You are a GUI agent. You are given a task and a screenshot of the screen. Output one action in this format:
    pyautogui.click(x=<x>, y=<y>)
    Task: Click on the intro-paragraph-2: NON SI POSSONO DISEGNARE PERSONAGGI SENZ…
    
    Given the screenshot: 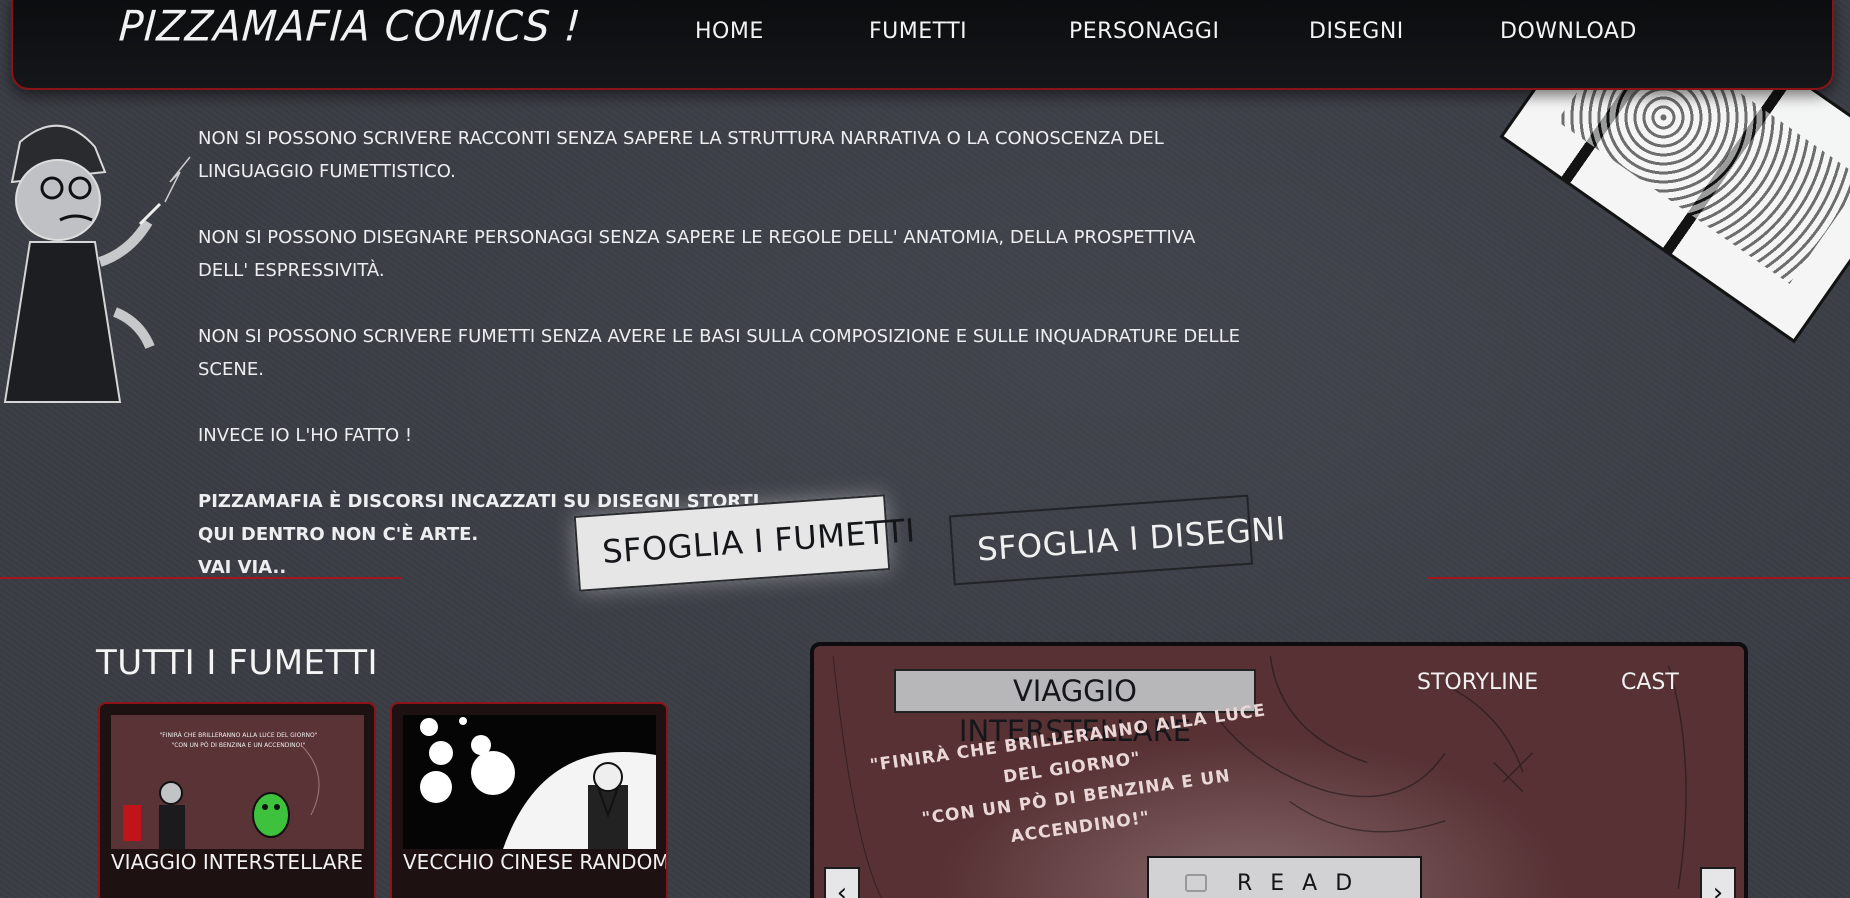 What is the action you would take?
    pyautogui.click(x=697, y=254)
    